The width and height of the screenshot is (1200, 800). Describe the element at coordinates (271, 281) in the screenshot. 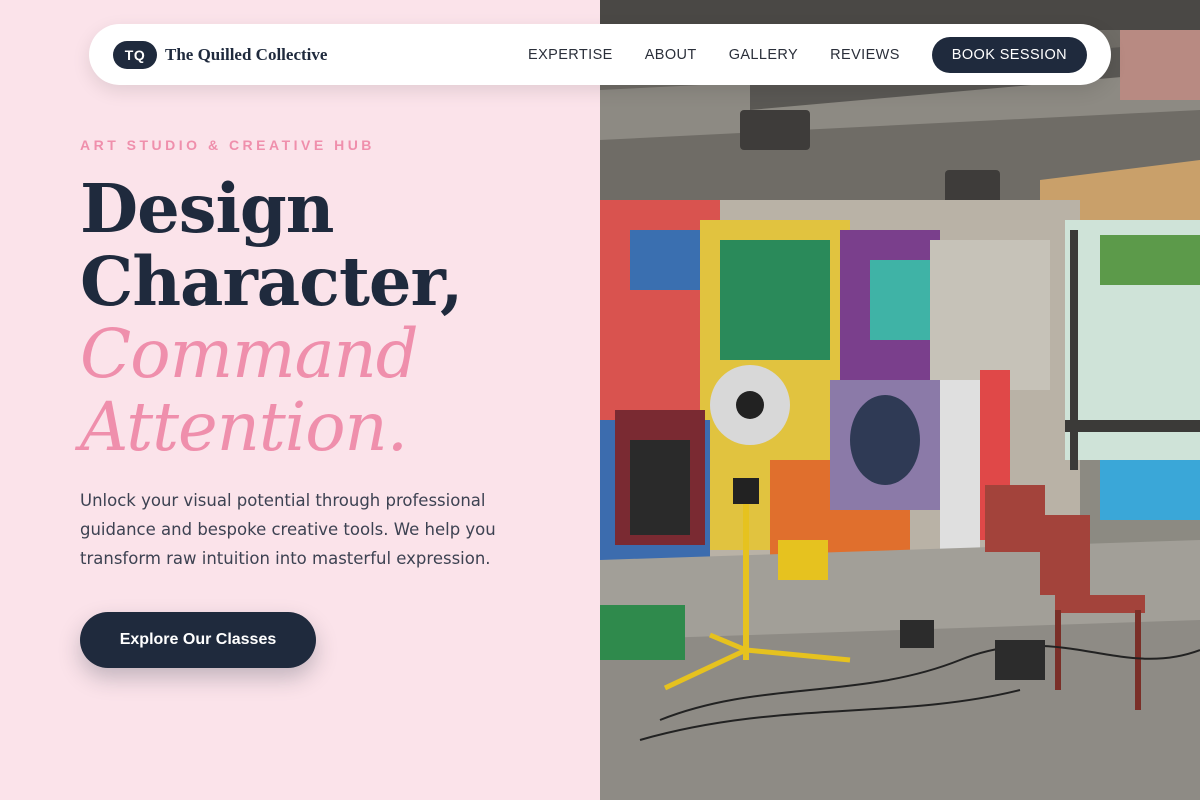

I see `headline-line-2: Character,` at that location.